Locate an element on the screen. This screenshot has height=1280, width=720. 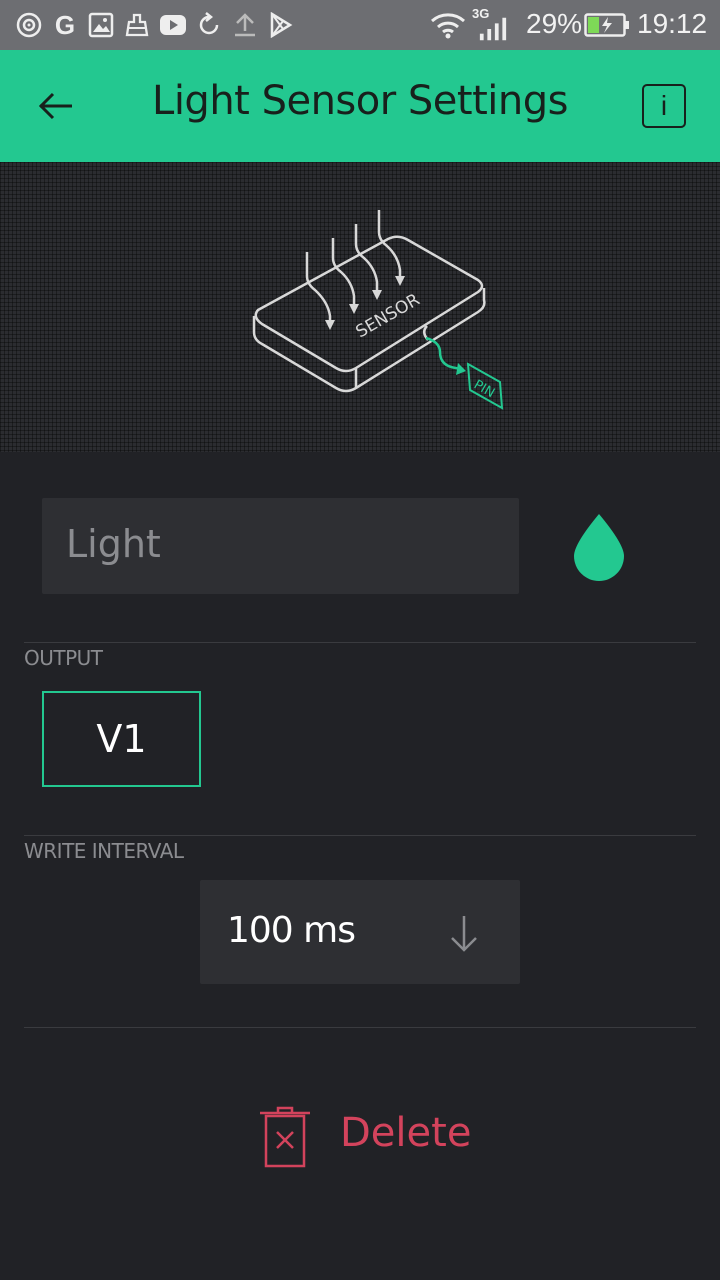
battery-percent: 29% is located at coordinates (554, 23).